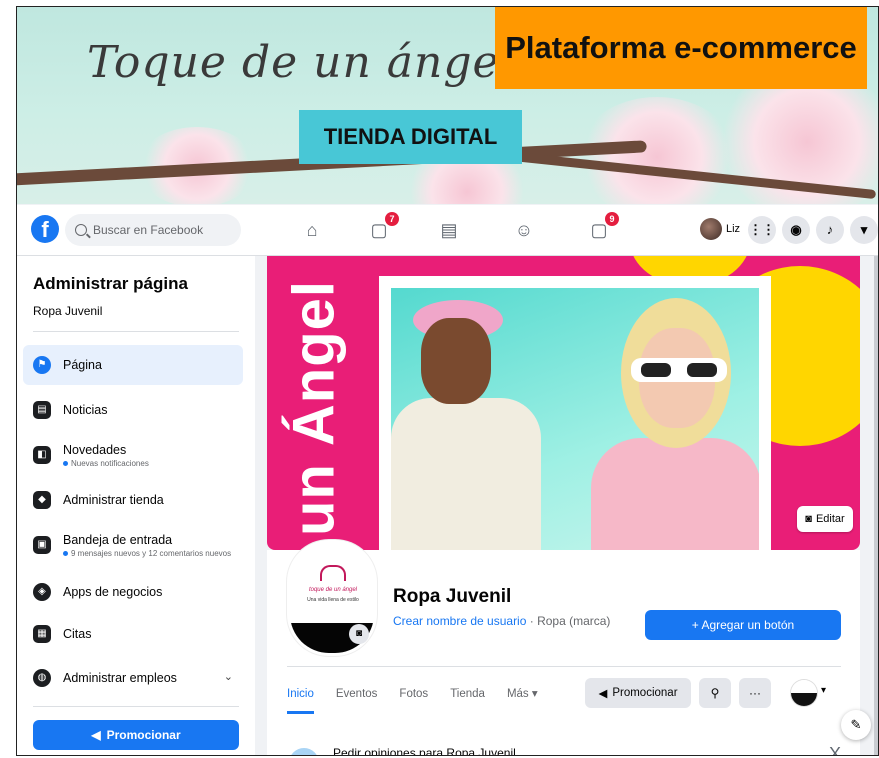  I want to click on sidebar-item-citas: ▦ Citas, so click(133, 634).